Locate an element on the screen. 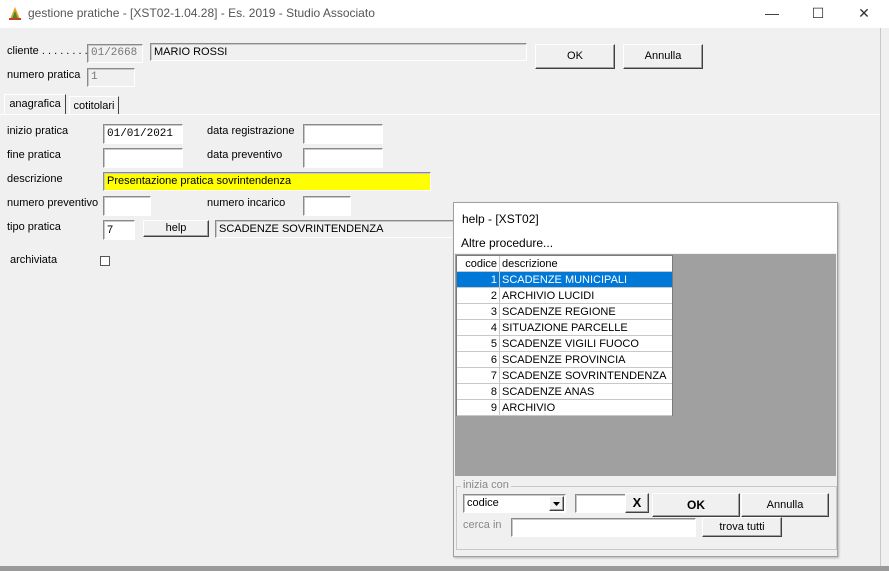  tab-cotitolari: cotitolari is located at coordinates (94, 105).